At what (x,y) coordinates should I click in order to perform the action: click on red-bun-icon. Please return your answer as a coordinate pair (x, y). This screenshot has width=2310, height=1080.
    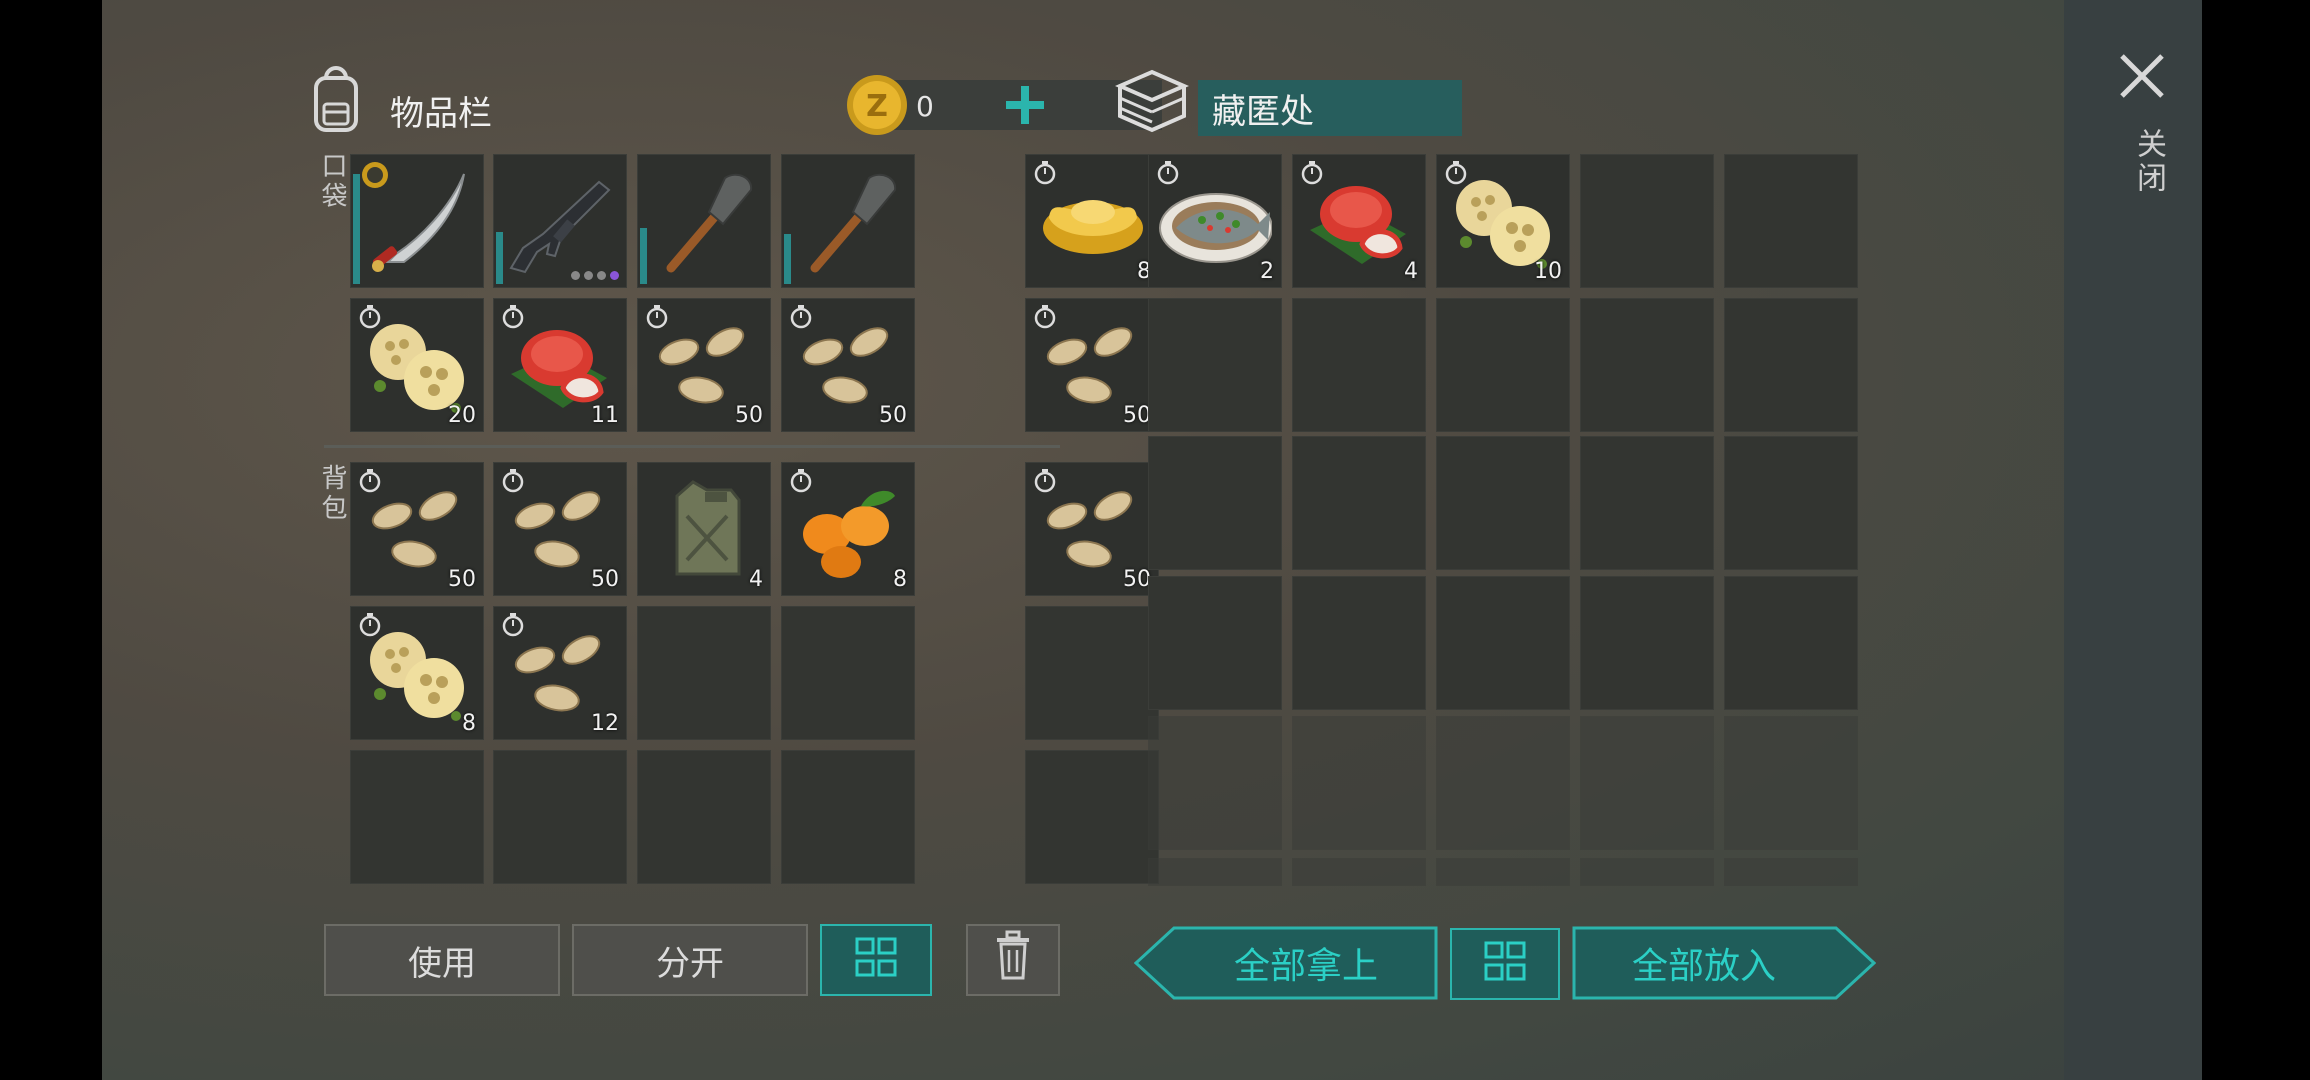
    Looking at the image, I should click on (1359, 222).